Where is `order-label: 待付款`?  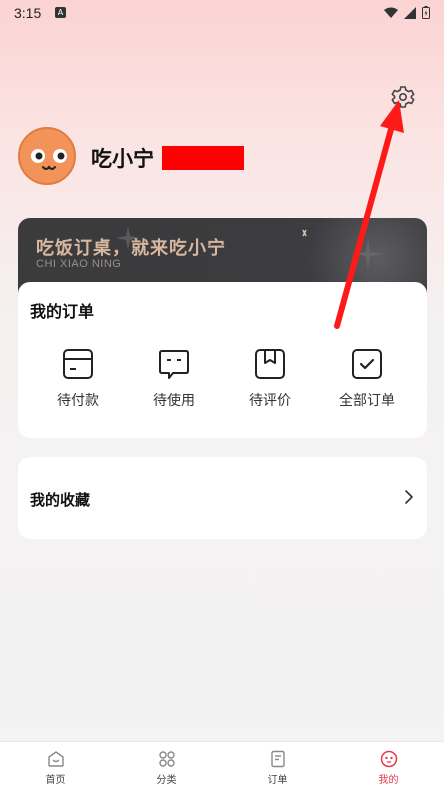 order-label: 待付款 is located at coordinates (78, 401).